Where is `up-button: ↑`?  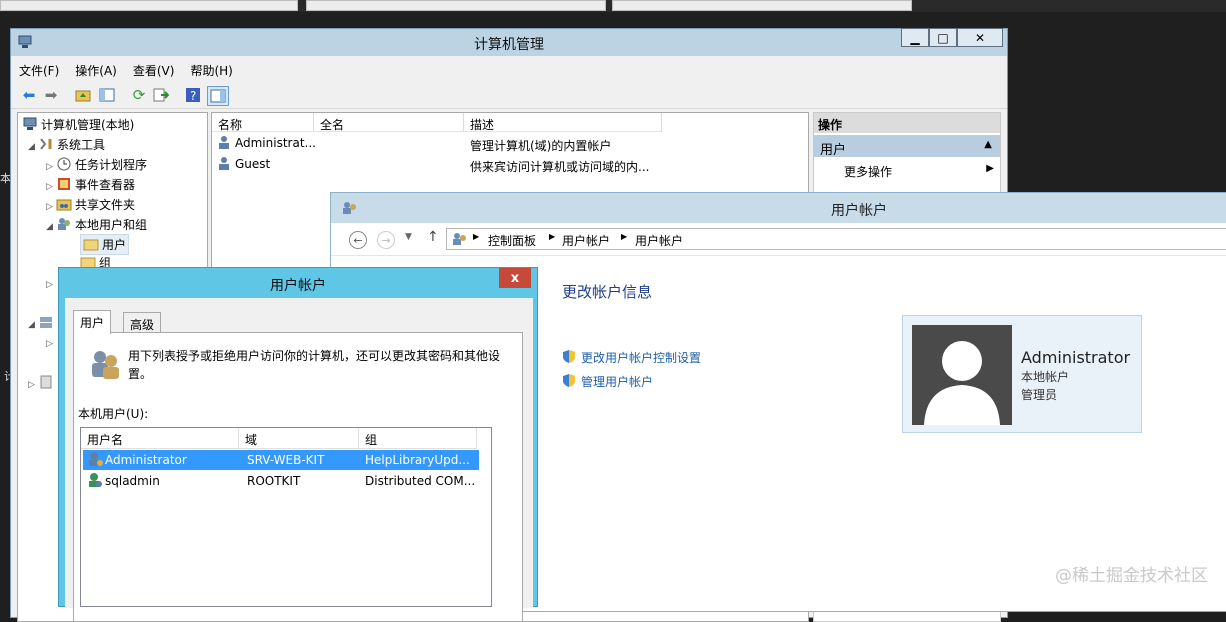
up-button: ↑ is located at coordinates (433, 237).